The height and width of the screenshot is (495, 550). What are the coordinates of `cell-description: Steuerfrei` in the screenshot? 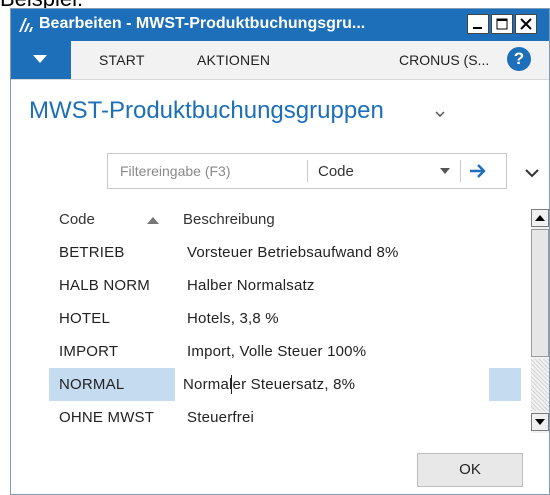 It's located at (221, 417).